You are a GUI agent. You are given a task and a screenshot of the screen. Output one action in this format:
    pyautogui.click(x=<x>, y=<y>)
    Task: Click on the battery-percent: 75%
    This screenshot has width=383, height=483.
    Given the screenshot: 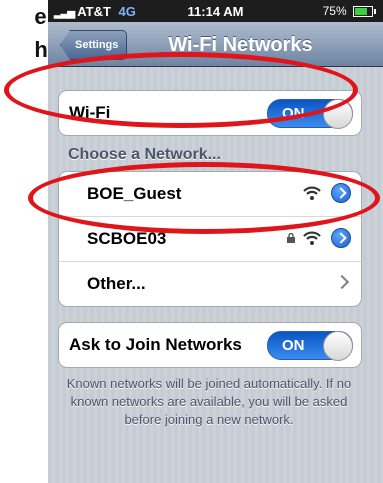 What is the action you would take?
    pyautogui.click(x=334, y=11)
    